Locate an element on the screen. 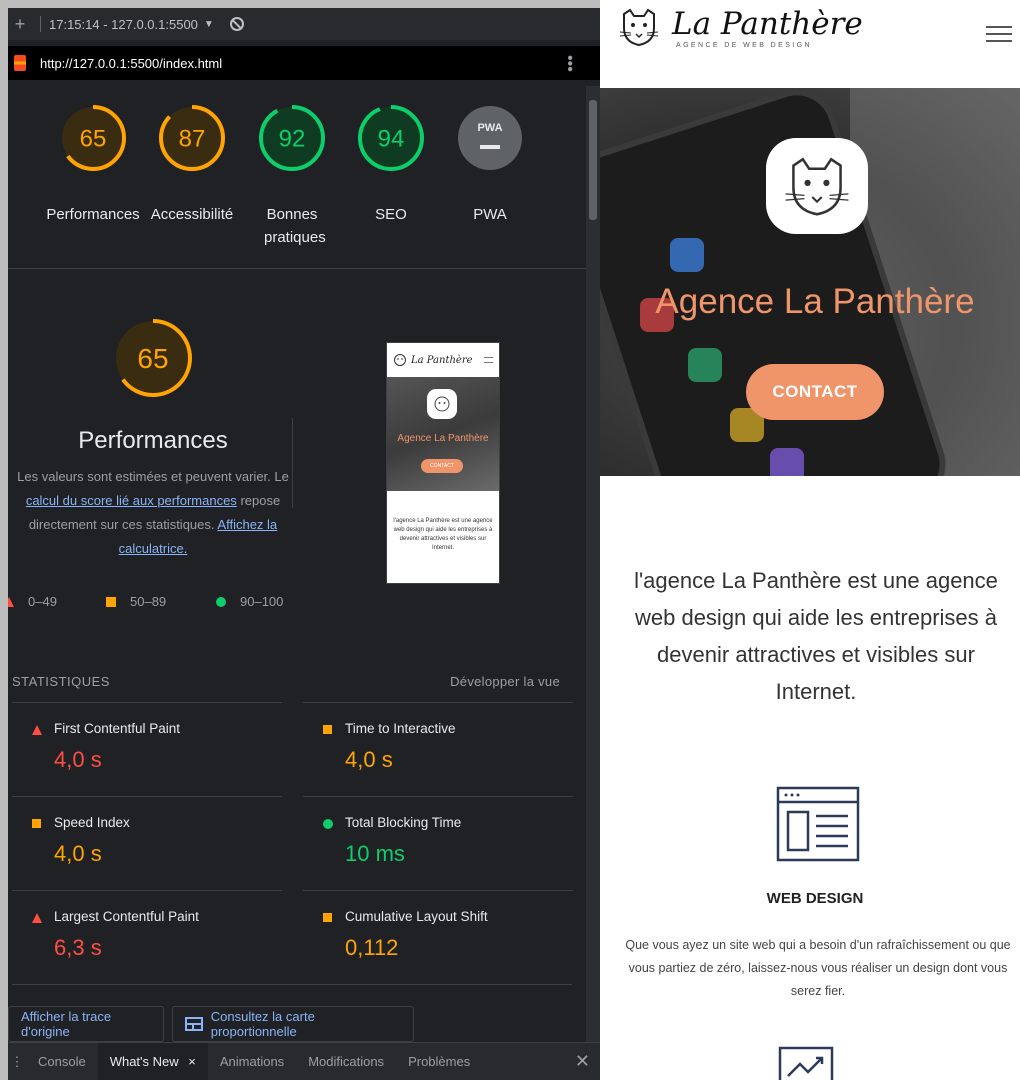 The image size is (1020, 1080). metrics-header: STATISTIQUES Développer la vue is located at coordinates (292, 681).